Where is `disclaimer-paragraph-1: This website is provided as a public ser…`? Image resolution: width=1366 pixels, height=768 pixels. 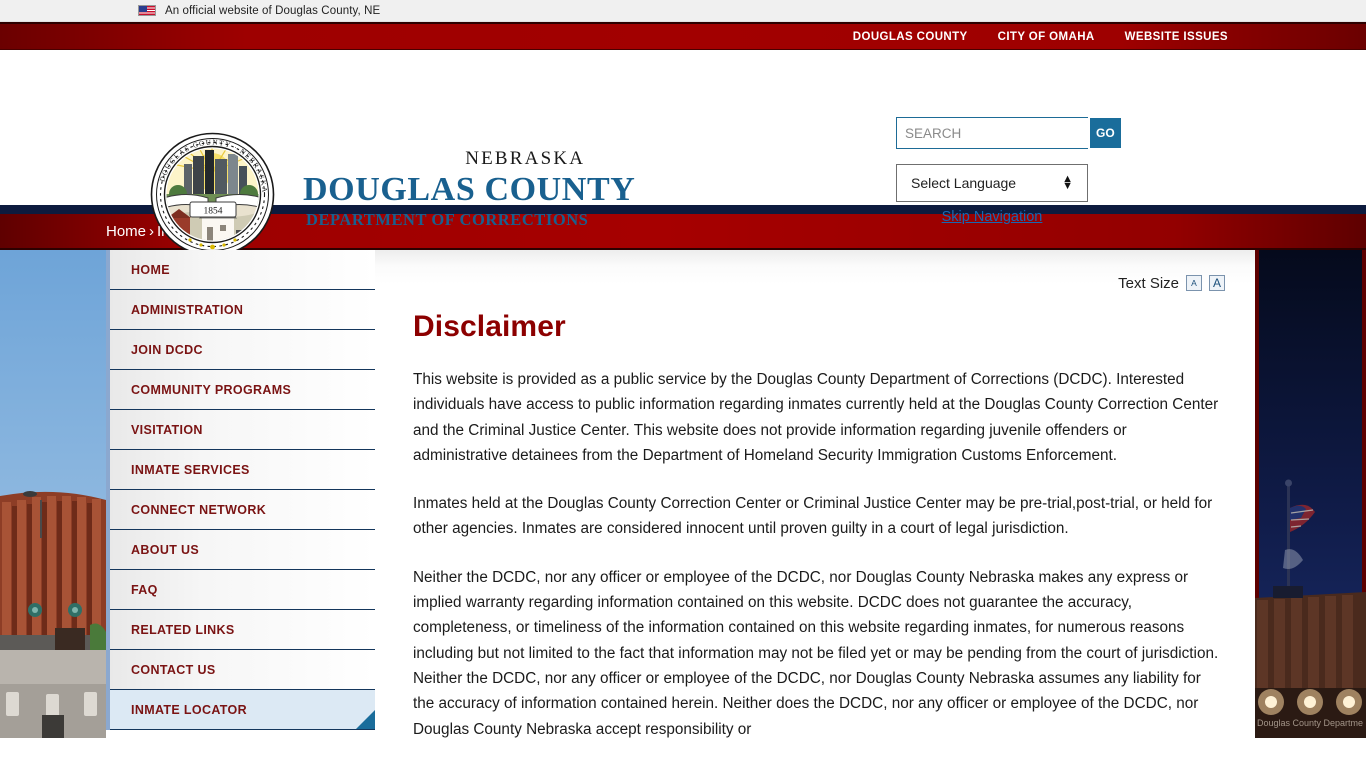 disclaimer-paragraph-1: This website is provided as a public ser… is located at coordinates (816, 417).